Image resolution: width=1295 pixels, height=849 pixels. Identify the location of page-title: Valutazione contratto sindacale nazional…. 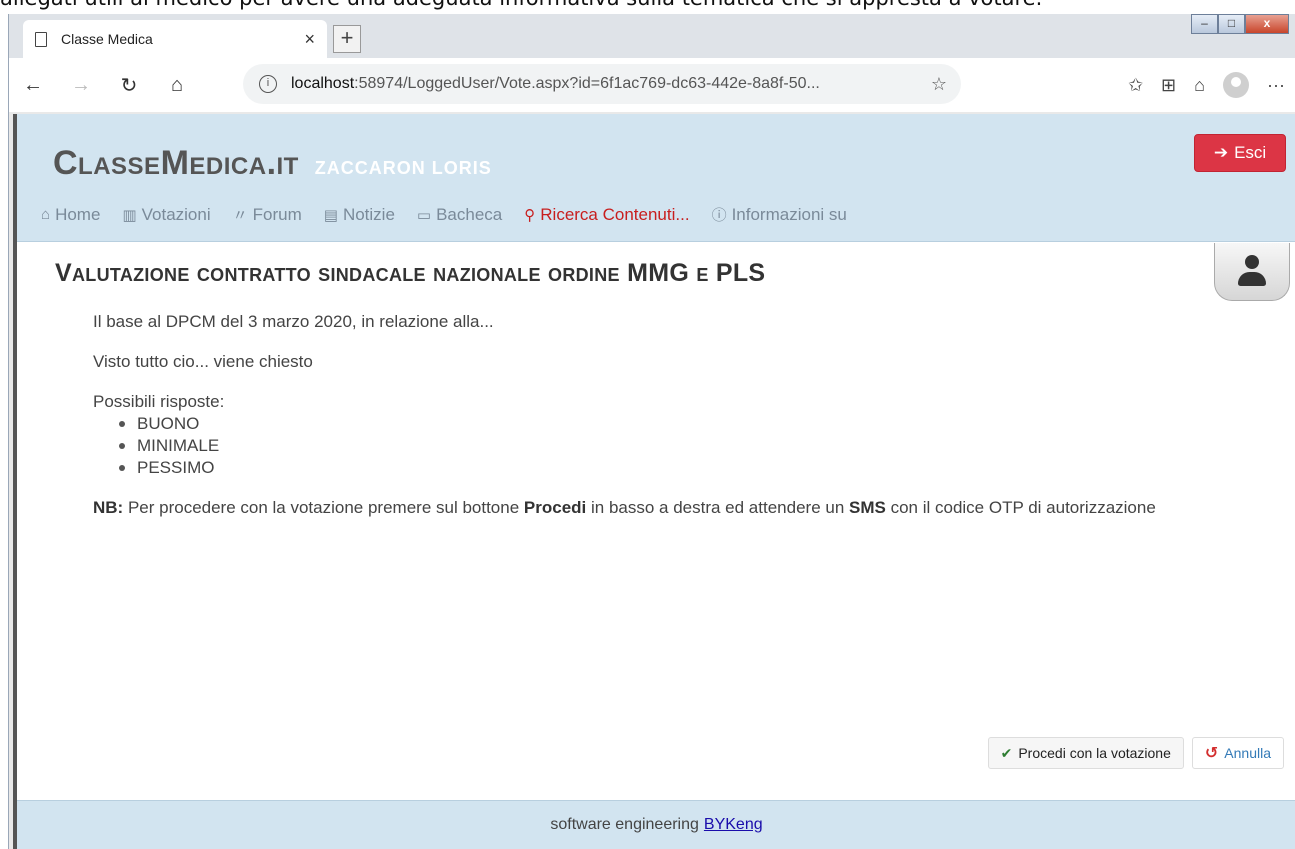
(410, 273).